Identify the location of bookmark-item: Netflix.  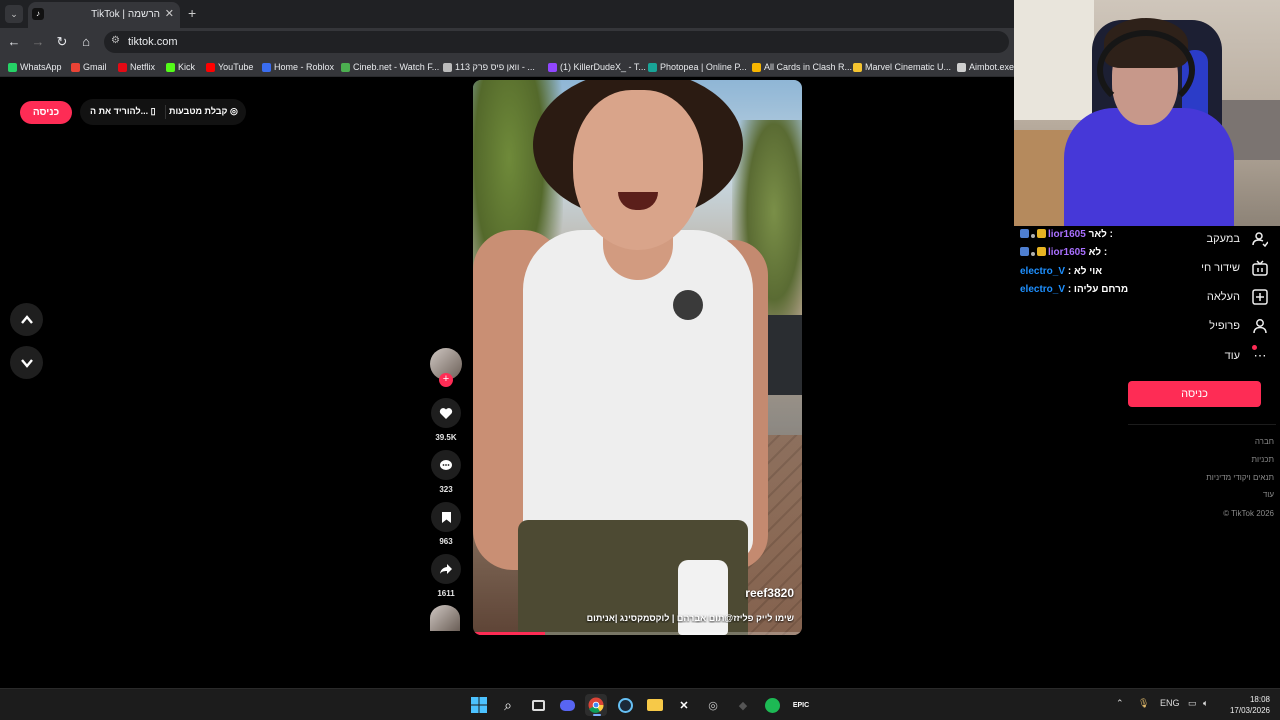
(136, 67).